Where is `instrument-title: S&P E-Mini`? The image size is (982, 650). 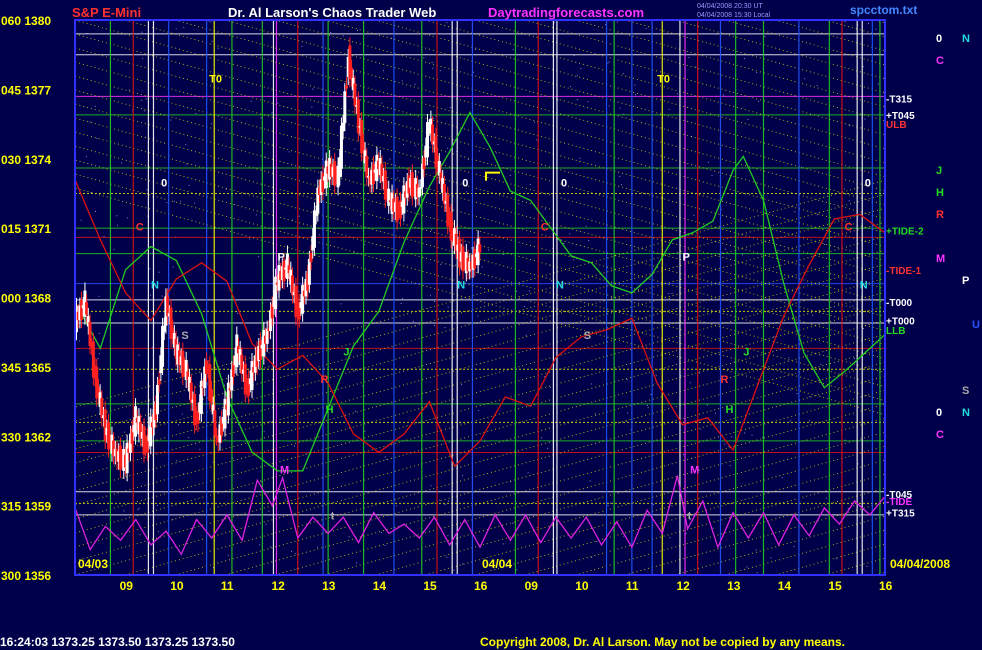 instrument-title: S&P E-Mini is located at coordinates (106, 12).